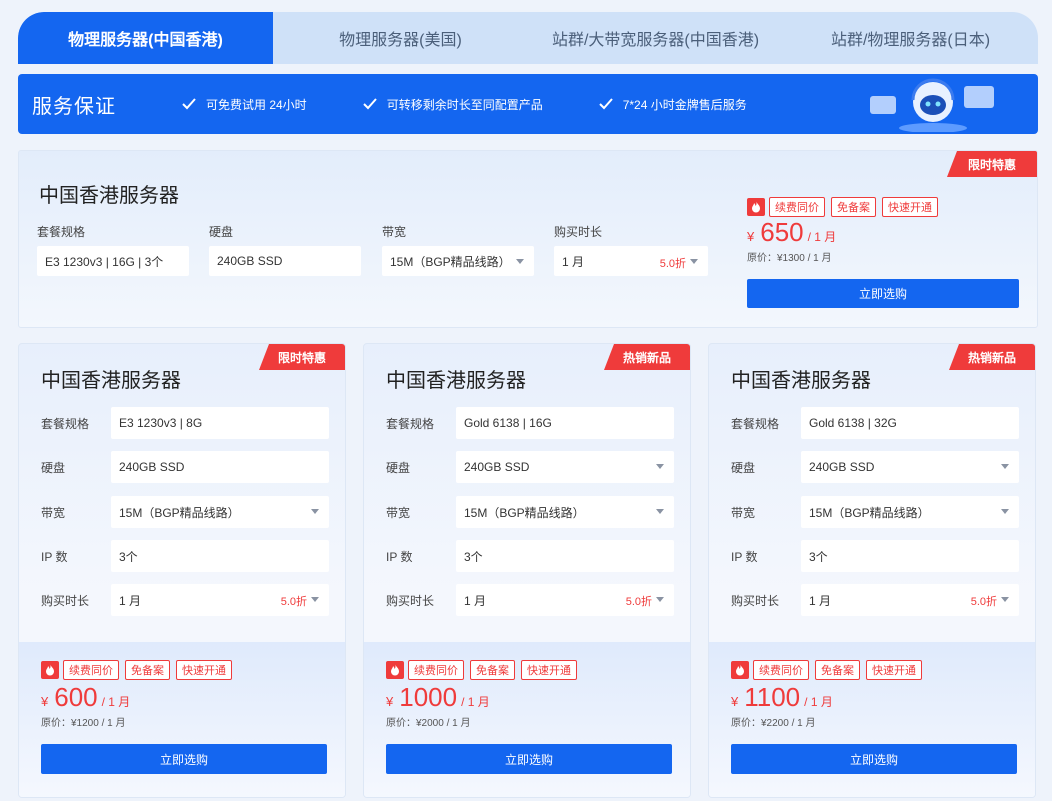 The width and height of the screenshot is (1052, 801). I want to click on price-unit: / 1 月, so click(818, 702).